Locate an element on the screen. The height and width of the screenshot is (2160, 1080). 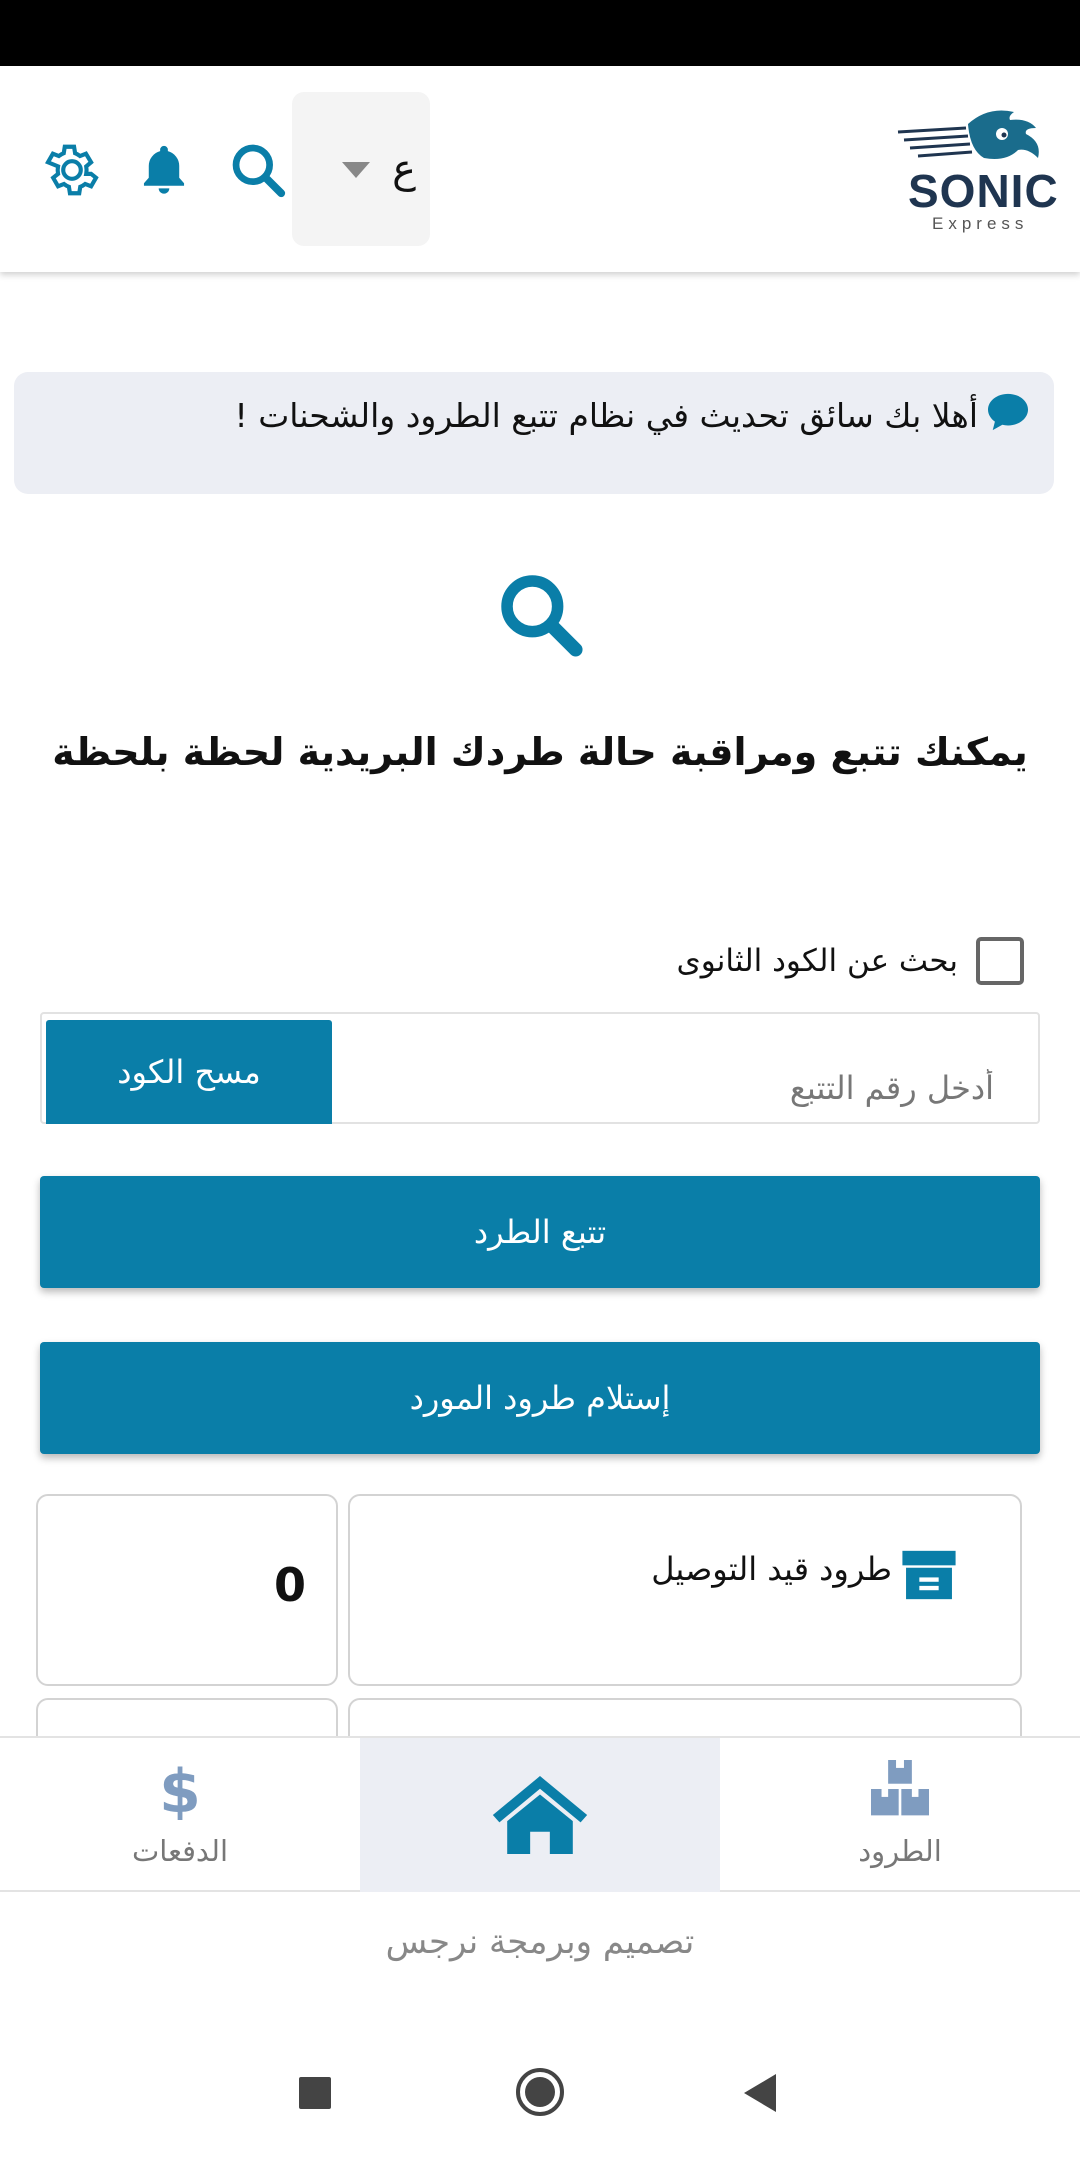
language-value: ع is located at coordinates (404, 169).